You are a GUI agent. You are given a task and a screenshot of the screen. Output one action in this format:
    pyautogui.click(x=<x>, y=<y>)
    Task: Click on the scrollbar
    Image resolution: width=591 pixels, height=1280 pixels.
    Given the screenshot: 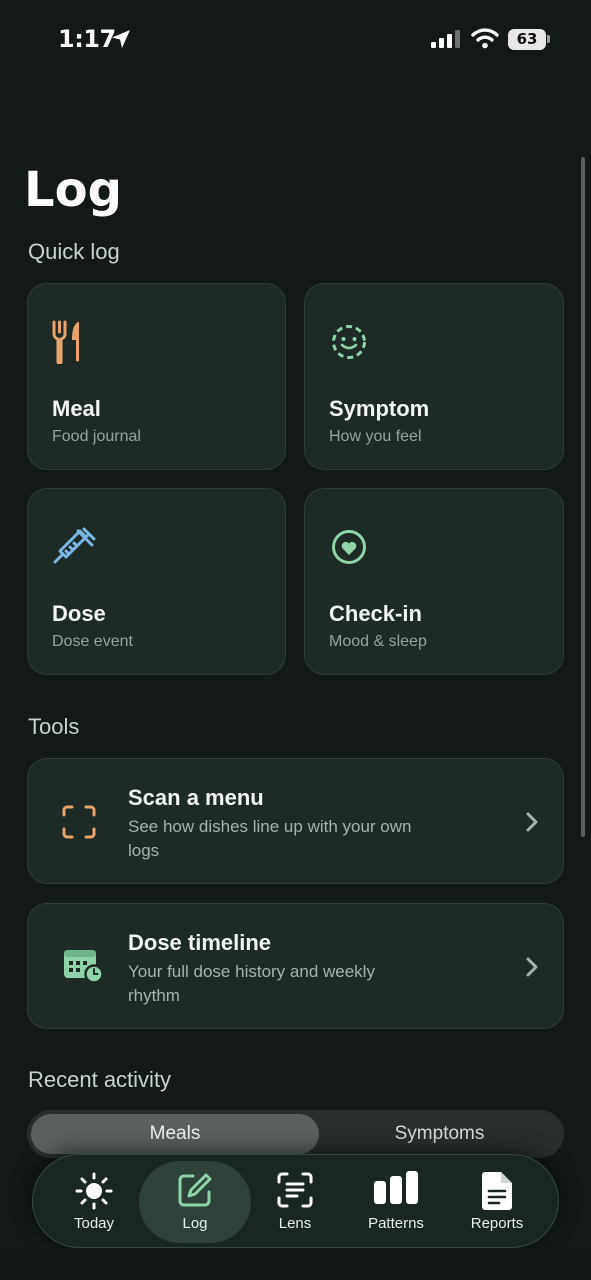 What is the action you would take?
    pyautogui.click(x=583, y=497)
    